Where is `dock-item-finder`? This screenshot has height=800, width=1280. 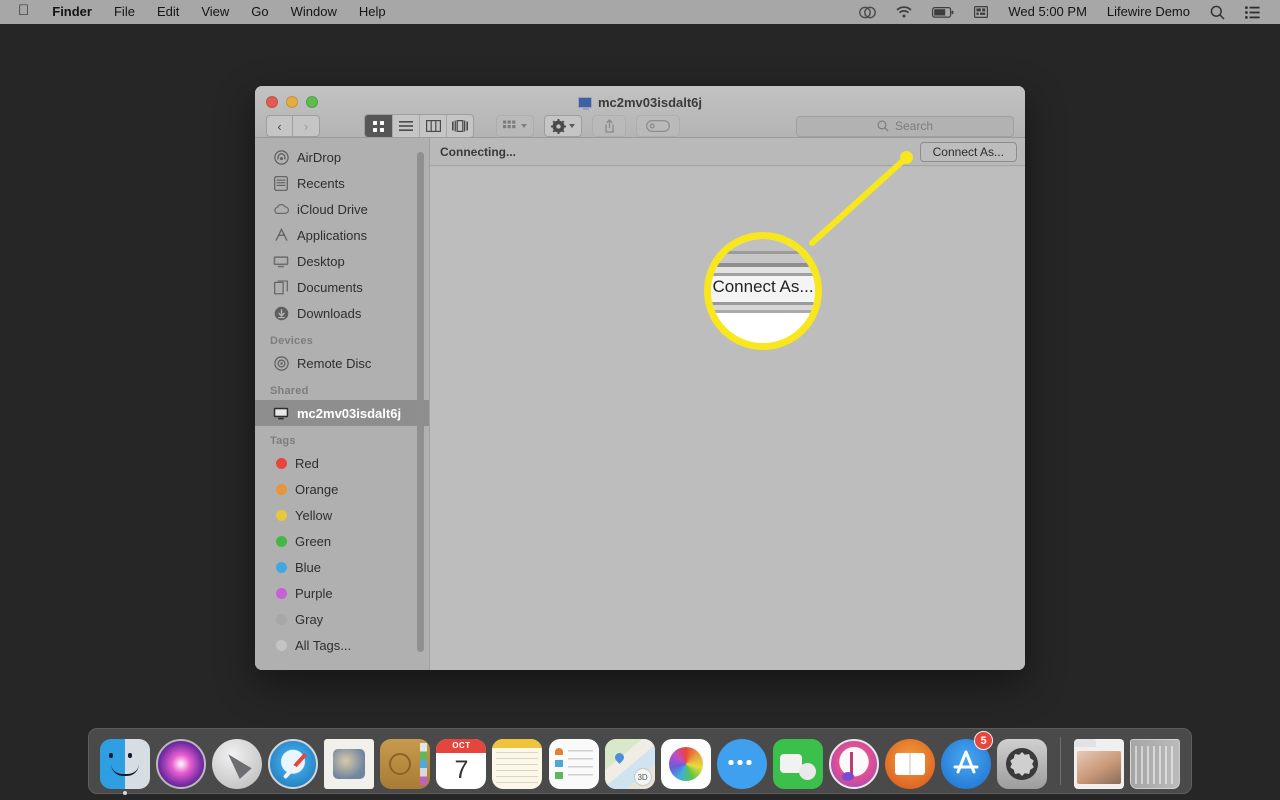
dock-item-finder is located at coordinates (125, 764).